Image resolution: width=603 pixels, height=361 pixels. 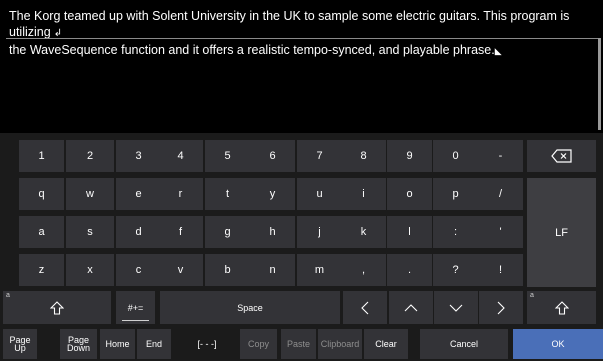 I want to click on key-label: n, so click(x=272, y=270).